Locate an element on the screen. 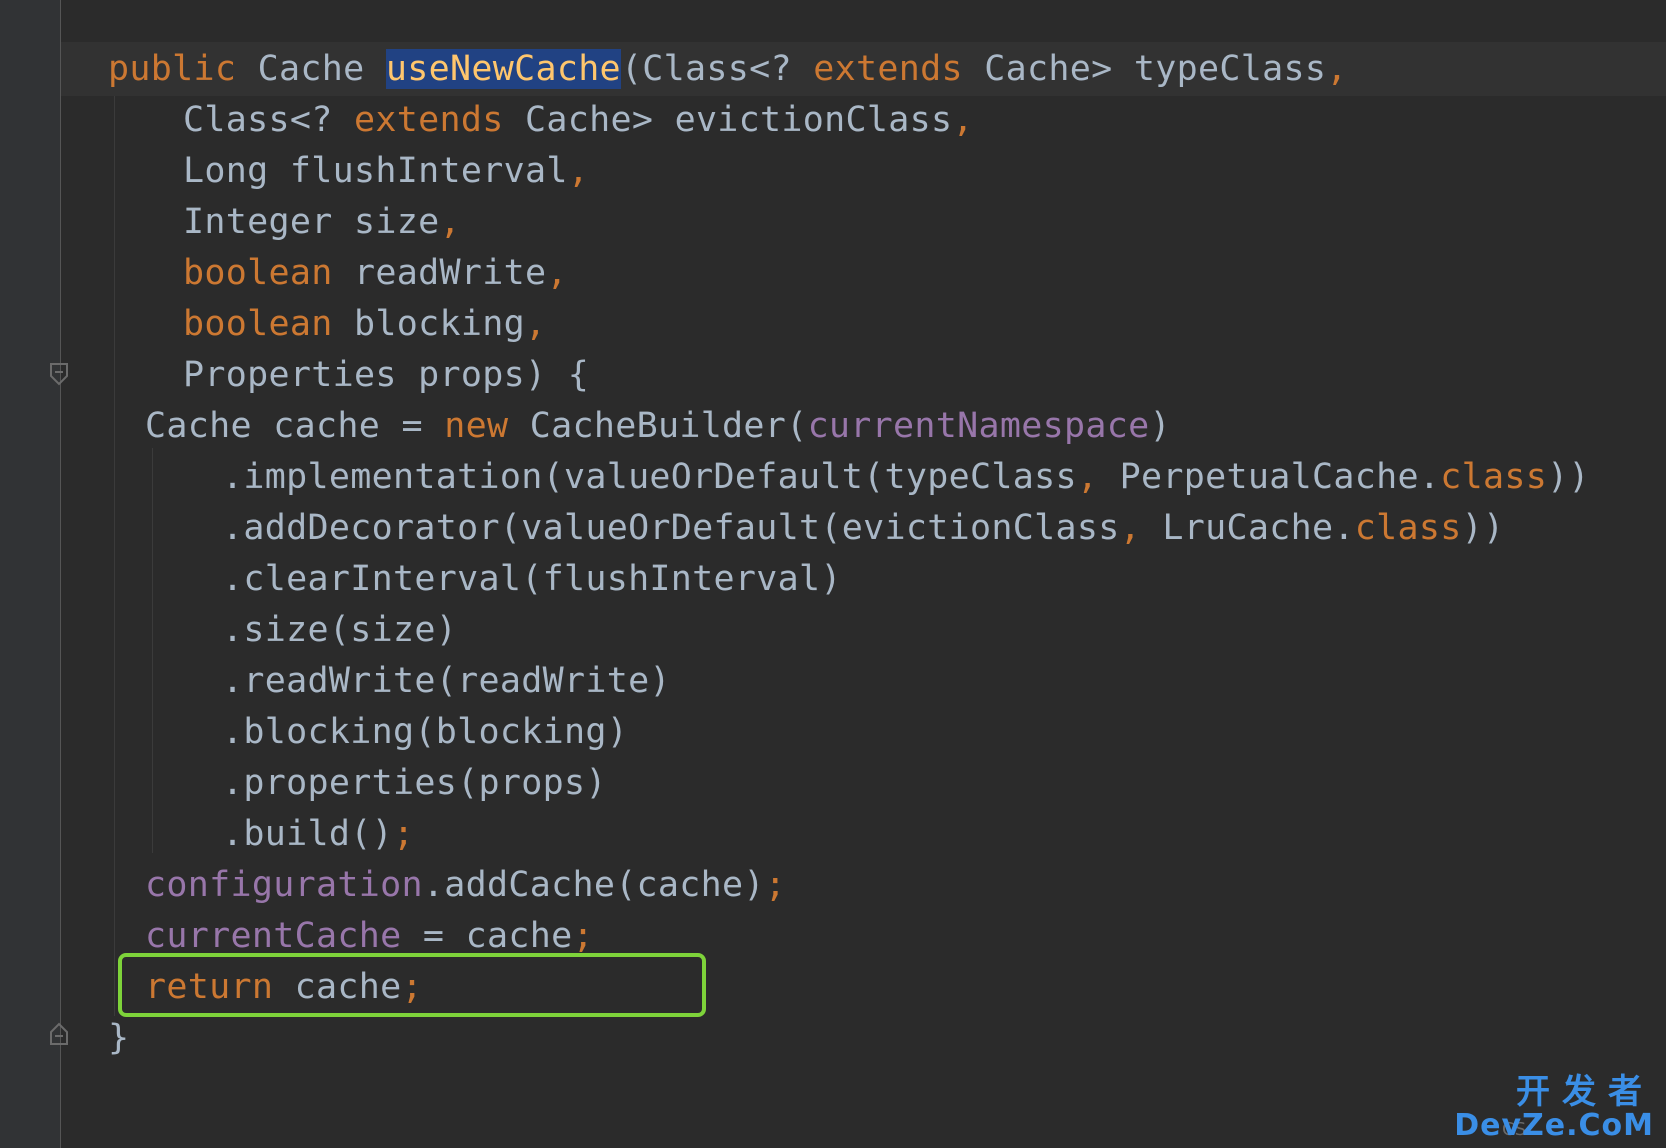 The width and height of the screenshot is (1666, 1148). code-line: boolean readWrite, is located at coordinates (375, 273).